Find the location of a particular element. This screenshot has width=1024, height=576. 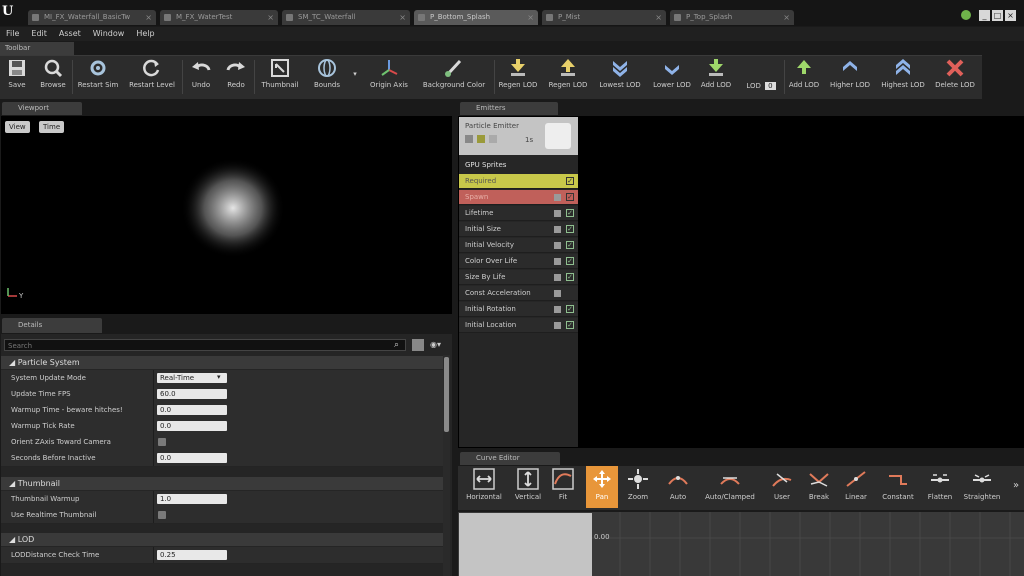

regen-lod-duplicate-button: Regen LOD is located at coordinates (568, 73).